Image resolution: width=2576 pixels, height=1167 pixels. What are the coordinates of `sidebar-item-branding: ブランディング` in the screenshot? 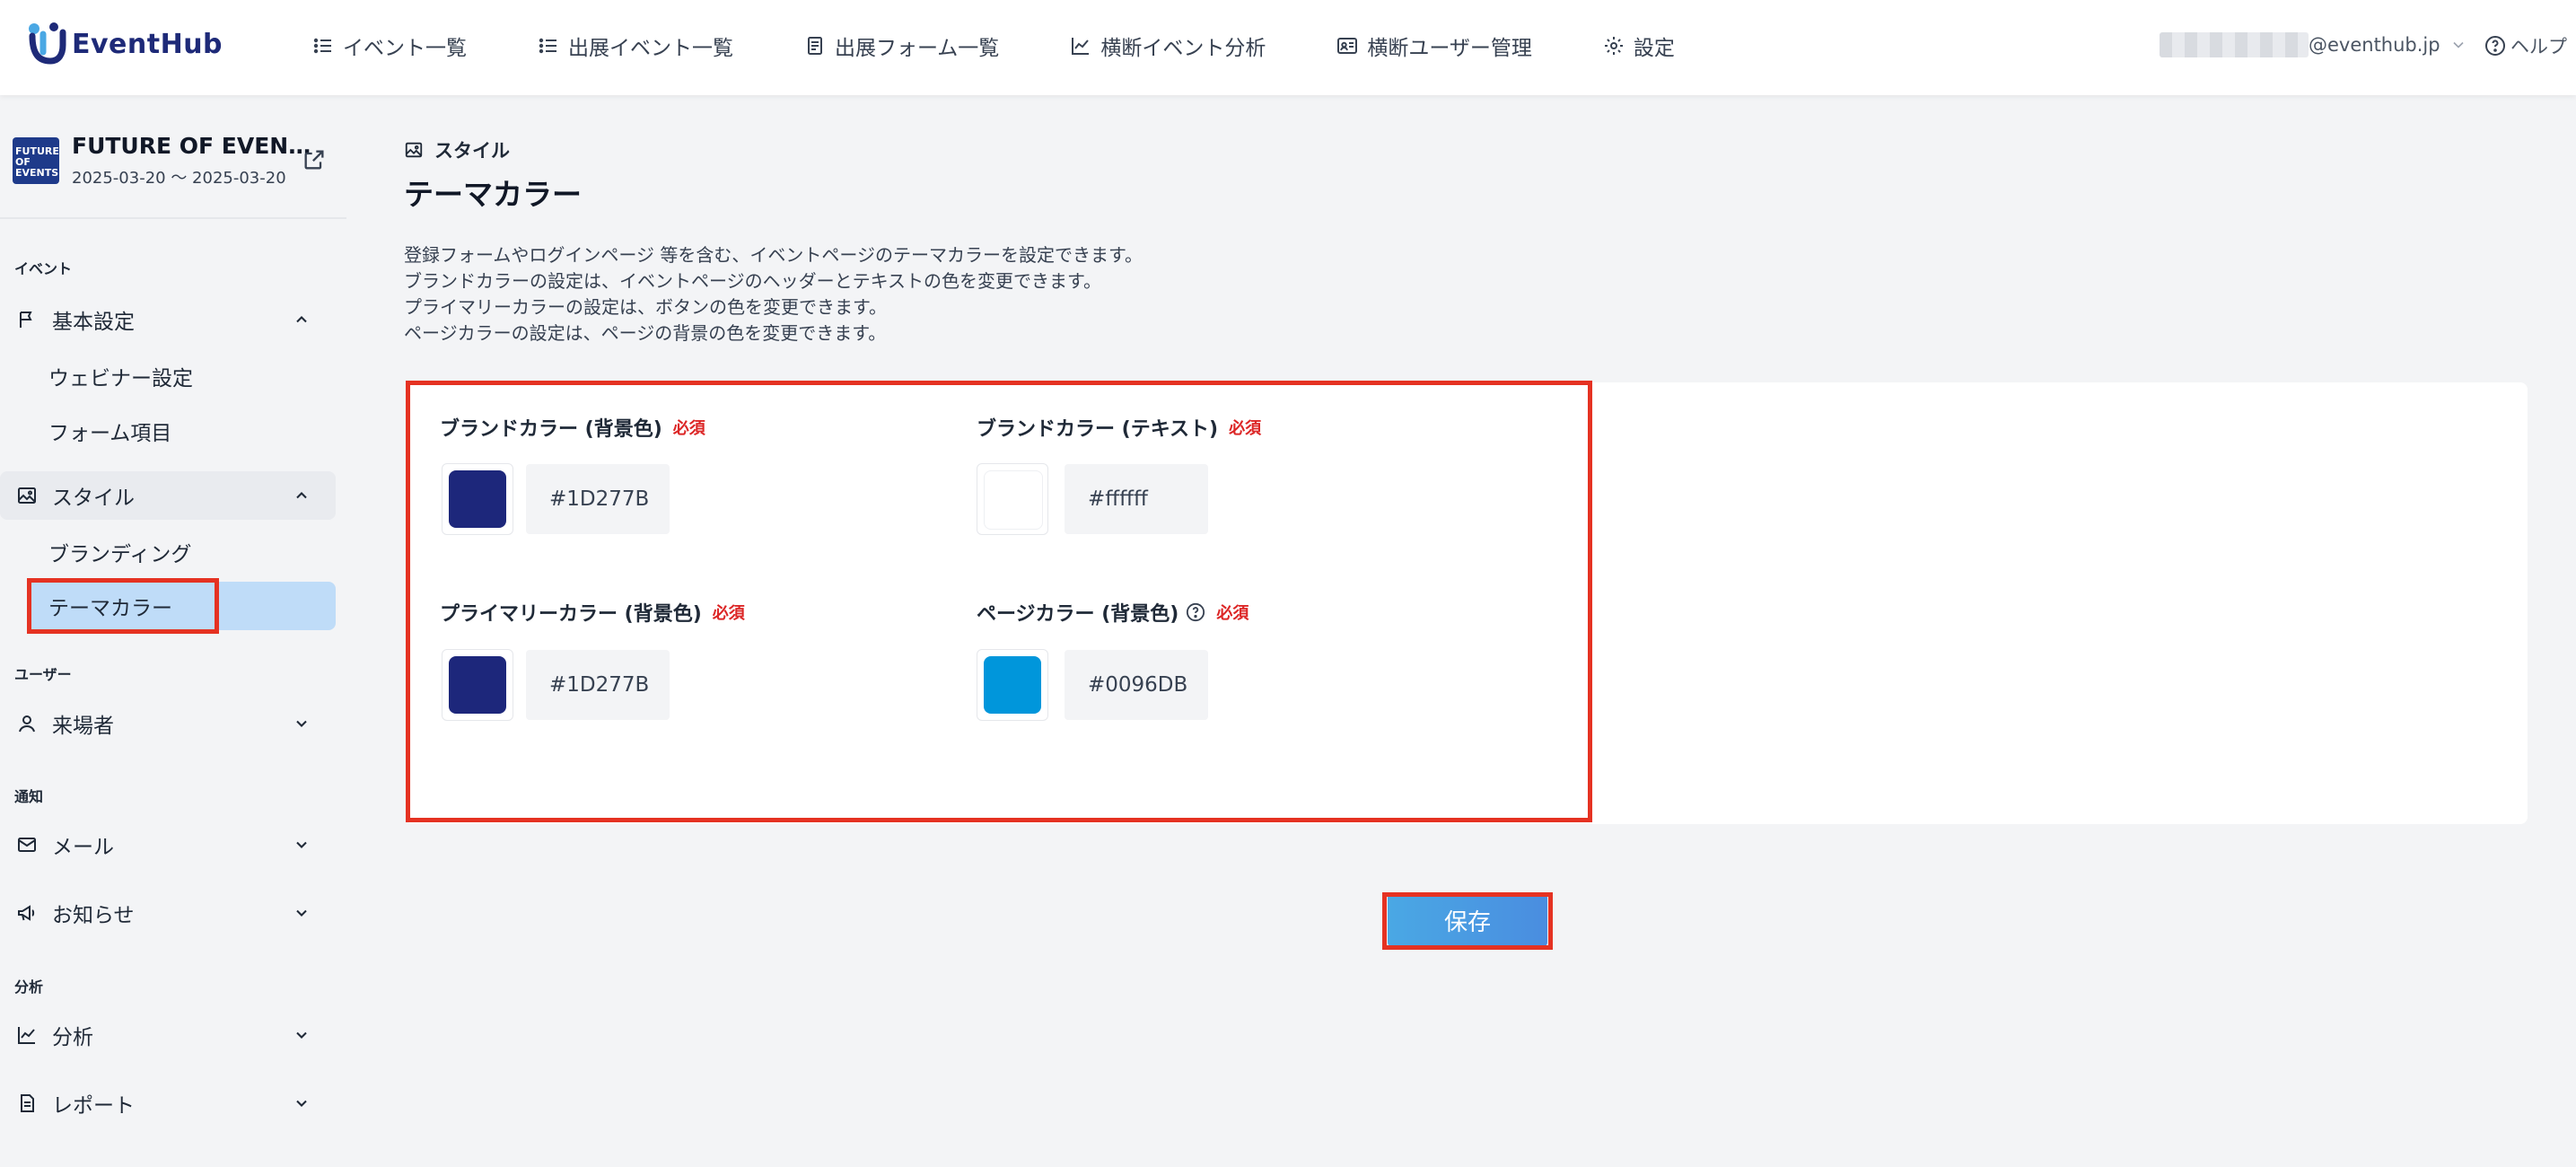 It's located at (181, 552).